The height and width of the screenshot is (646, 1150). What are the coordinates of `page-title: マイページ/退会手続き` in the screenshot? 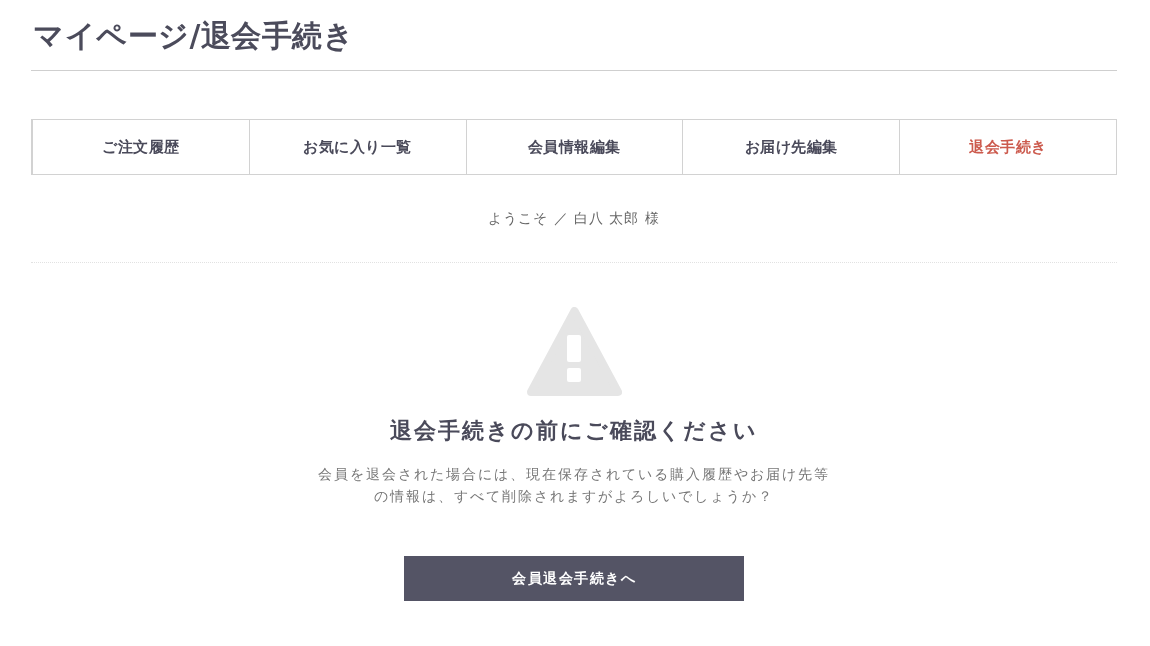 It's located at (194, 36).